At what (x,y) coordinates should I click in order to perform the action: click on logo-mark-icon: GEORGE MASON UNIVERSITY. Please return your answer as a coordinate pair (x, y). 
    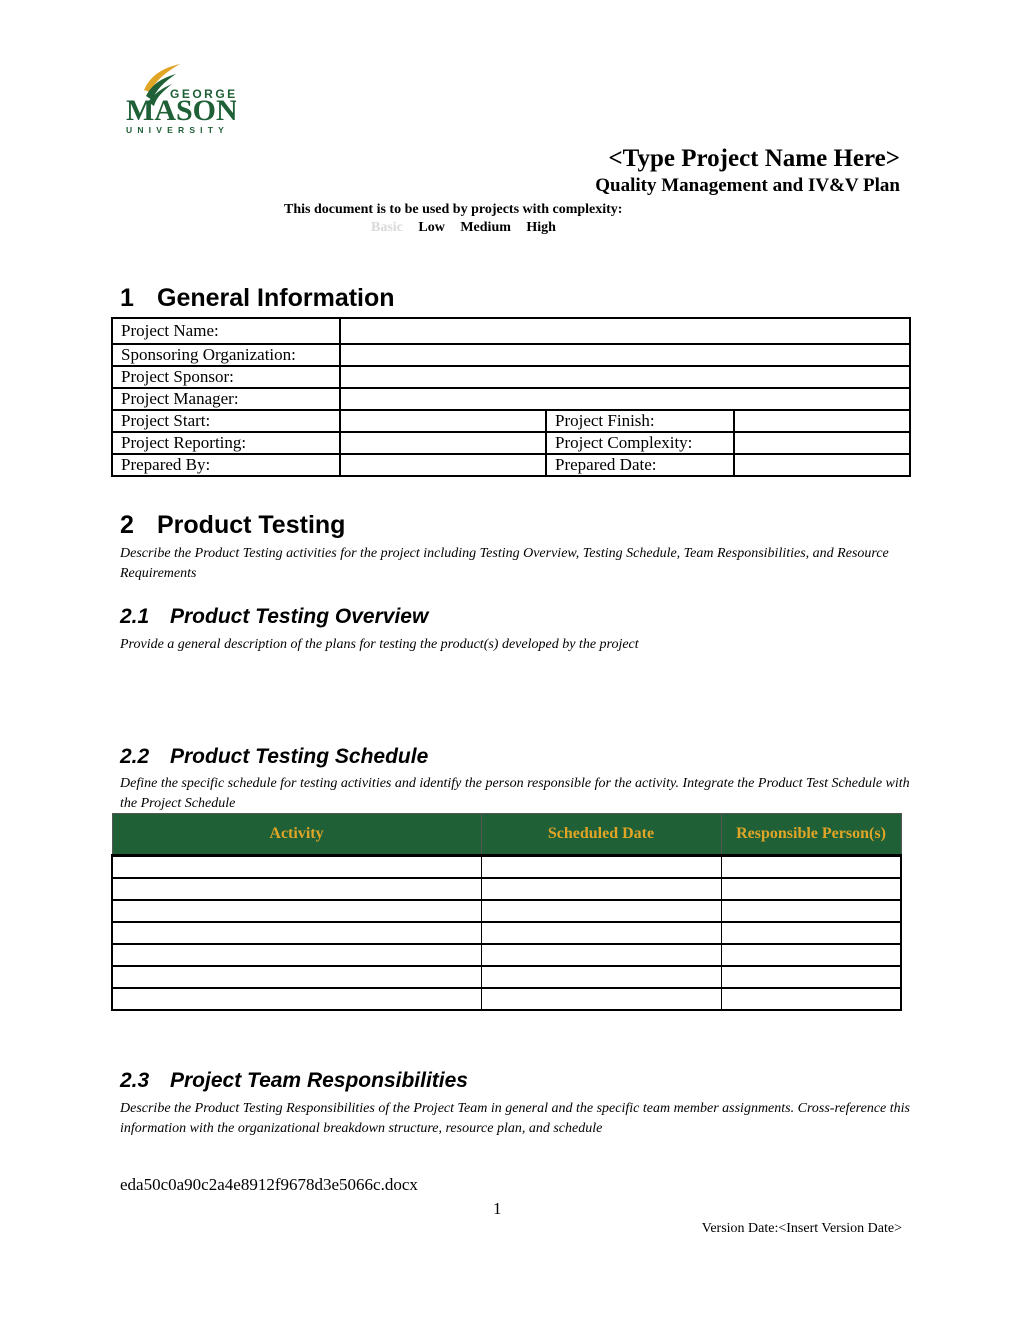
    Looking at the image, I should click on (181, 99).